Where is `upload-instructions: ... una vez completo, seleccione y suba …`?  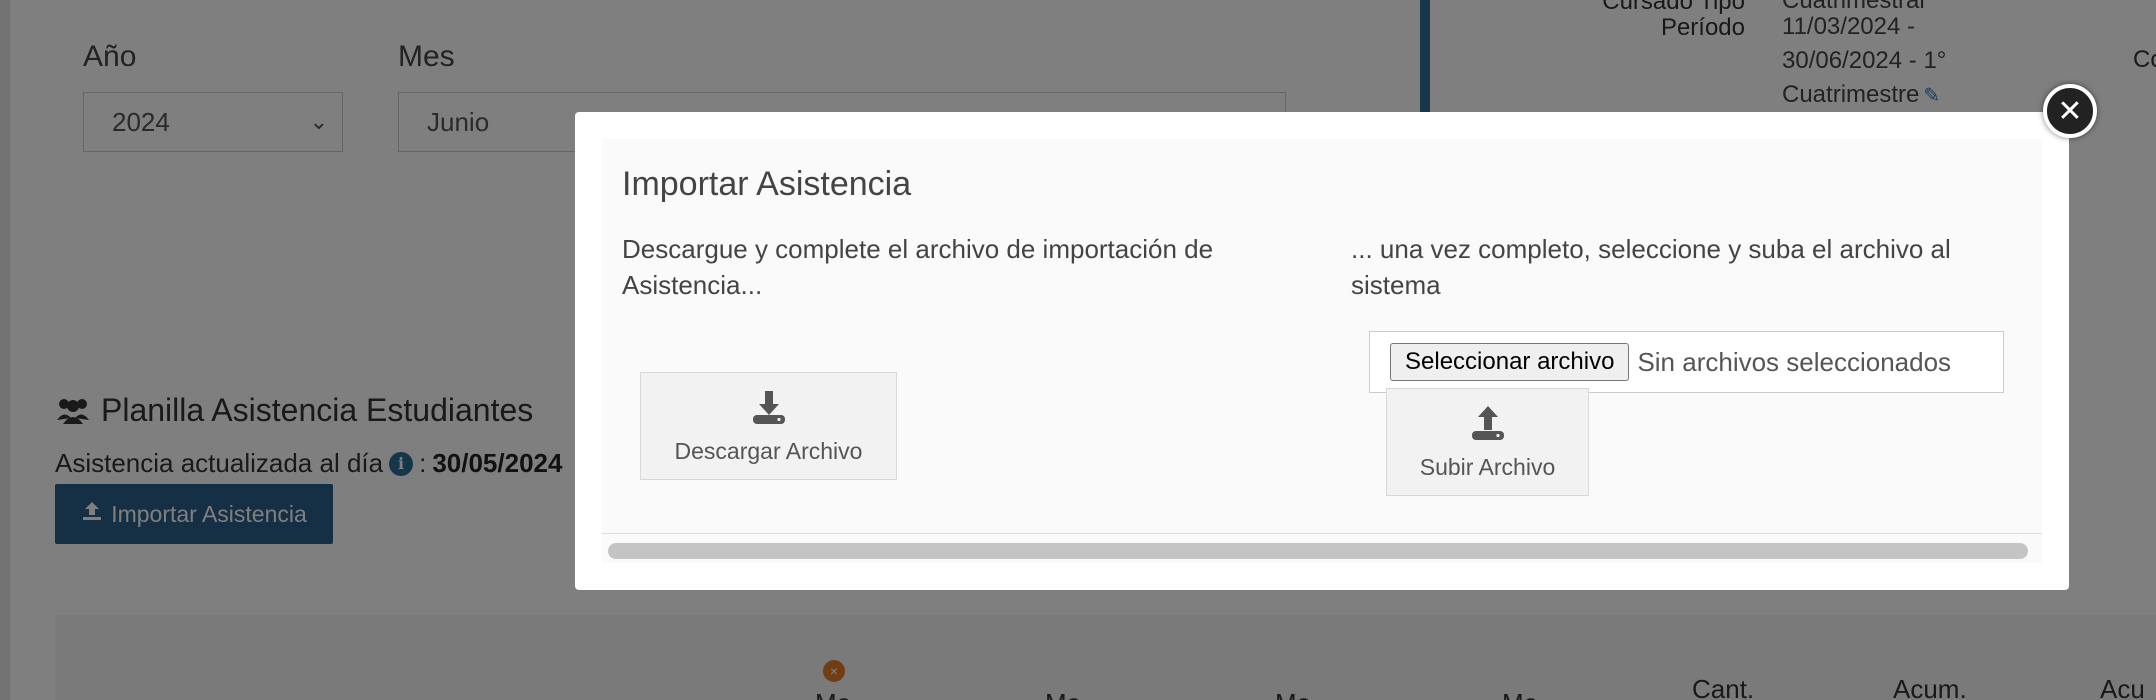 upload-instructions: ... una vez completo, seleccione y suba … is located at coordinates (1651, 267).